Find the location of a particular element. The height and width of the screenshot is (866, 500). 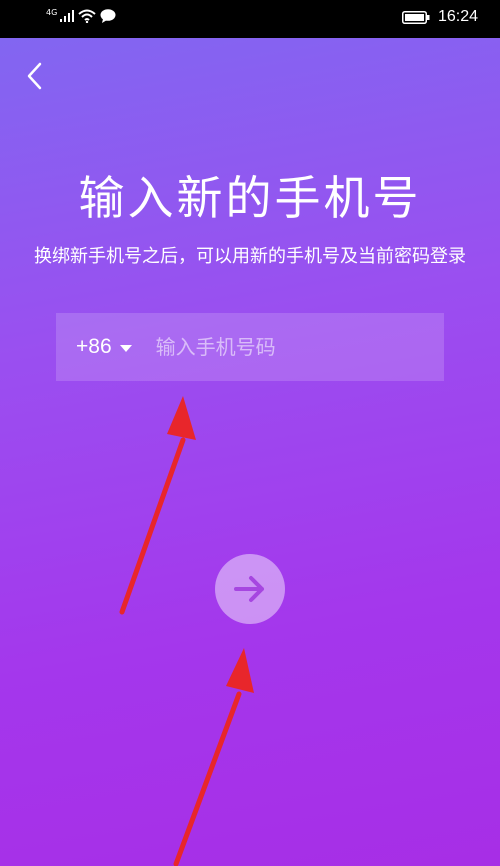

status-time: 16:24 is located at coordinates (457, 16).